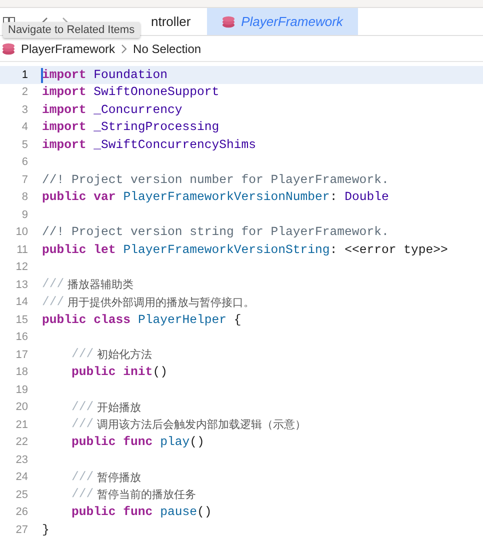 Image resolution: width=483 pixels, height=542 pixels. Describe the element at coordinates (21, 372) in the screenshot. I see `line-number: 18` at that location.